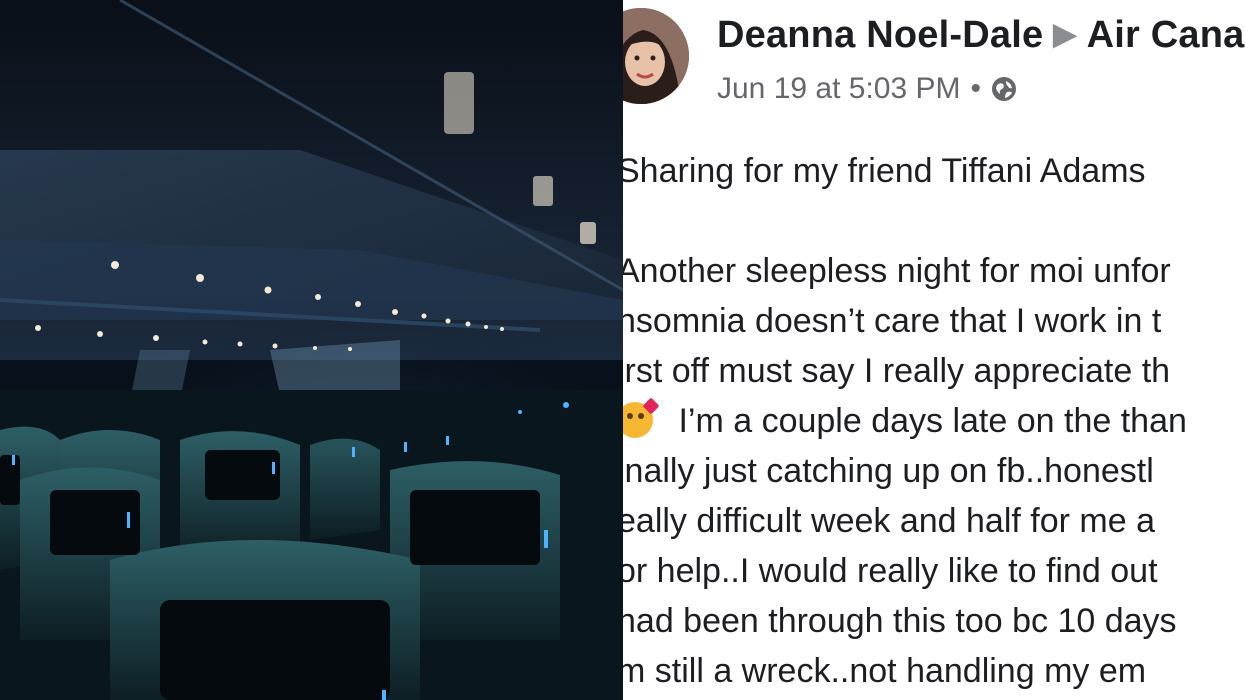  What do you see at coordinates (928, 421) in the screenshot?
I see `post-line-text: I’m a couple days late on the than` at bounding box center [928, 421].